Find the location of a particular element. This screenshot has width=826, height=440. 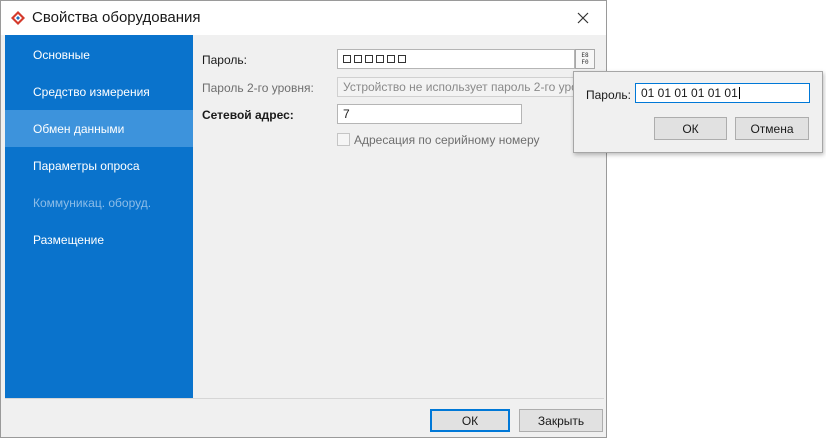

popup-ok-button: ОК is located at coordinates (690, 128).